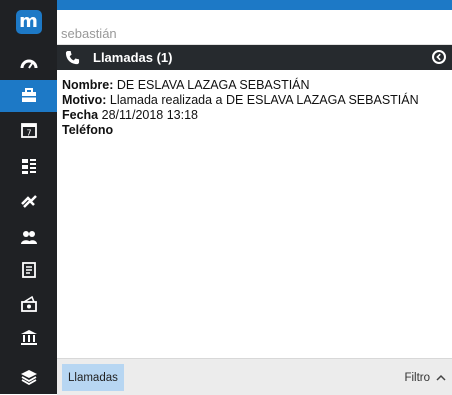 Image resolution: width=452 pixels, height=395 pixels. Describe the element at coordinates (254, 5) in the screenshot. I see `top-accent-bar` at that location.